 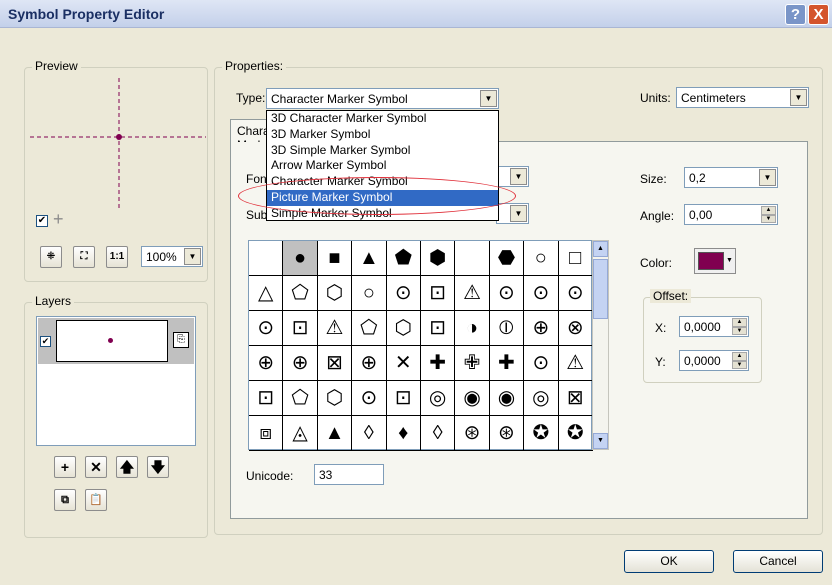 I want to click on paste-layer-icon: 📋, so click(x=96, y=500).